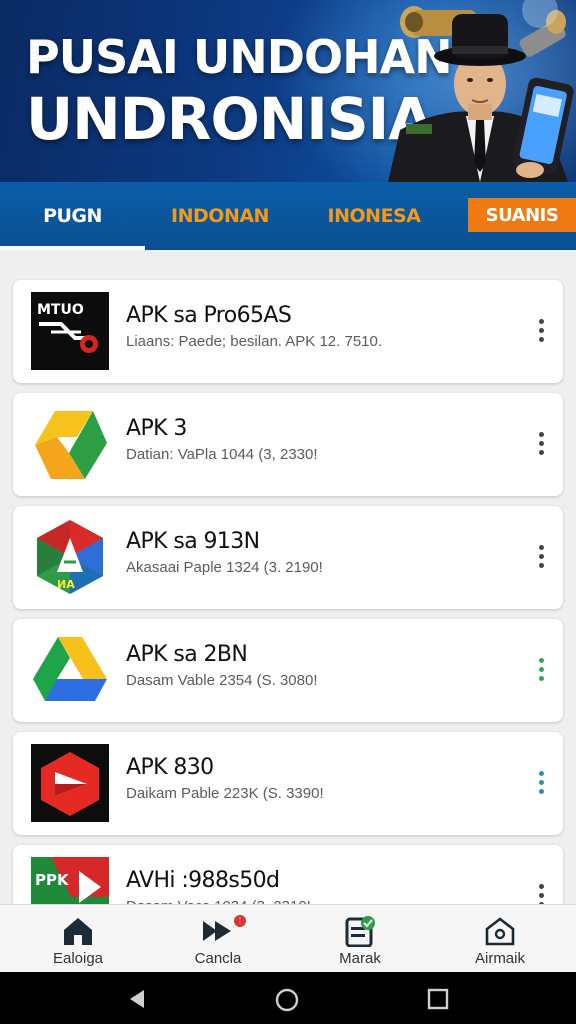 The height and width of the screenshot is (1024, 576). I want to click on nav-label: Marak, so click(360, 958).